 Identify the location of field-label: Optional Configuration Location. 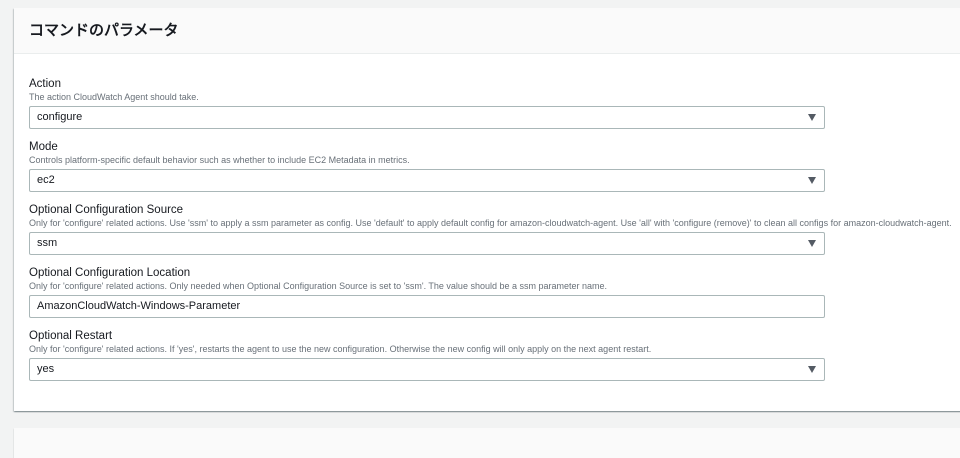
(110, 273).